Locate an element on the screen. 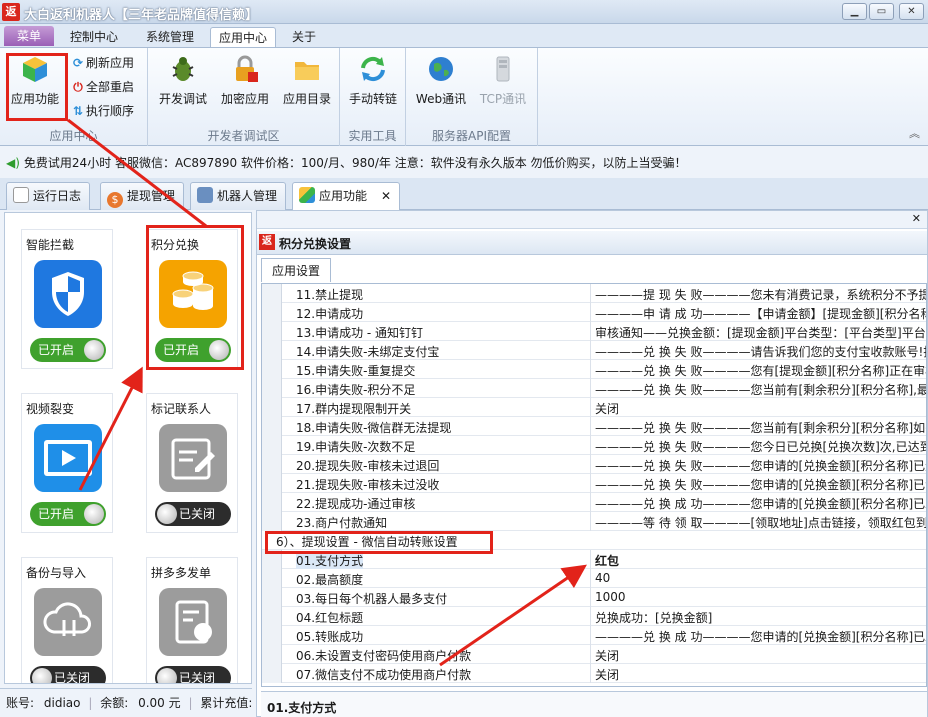 The image size is (928, 717). setting-value: ————兑 换 失 败————您有[提现金额][积分名称]正在审核 is located at coordinates (758, 369).